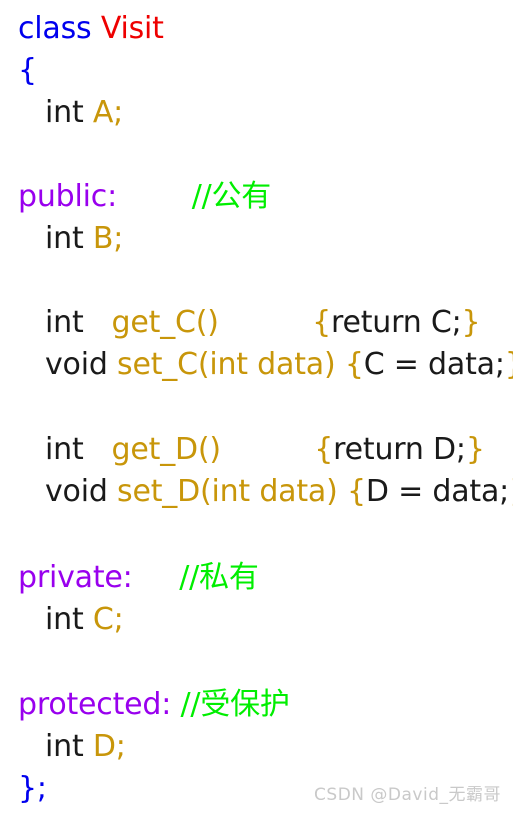 This screenshot has width=513, height=817. I want to click on code-line: void set_D(int data) {D = data;}, so click(256, 492).